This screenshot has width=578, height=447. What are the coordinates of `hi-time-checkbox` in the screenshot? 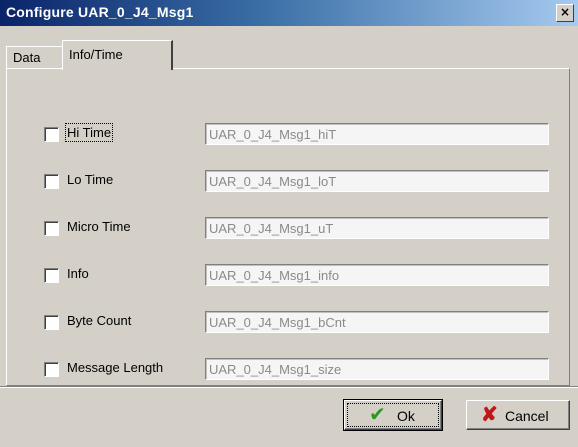 It's located at (51, 134).